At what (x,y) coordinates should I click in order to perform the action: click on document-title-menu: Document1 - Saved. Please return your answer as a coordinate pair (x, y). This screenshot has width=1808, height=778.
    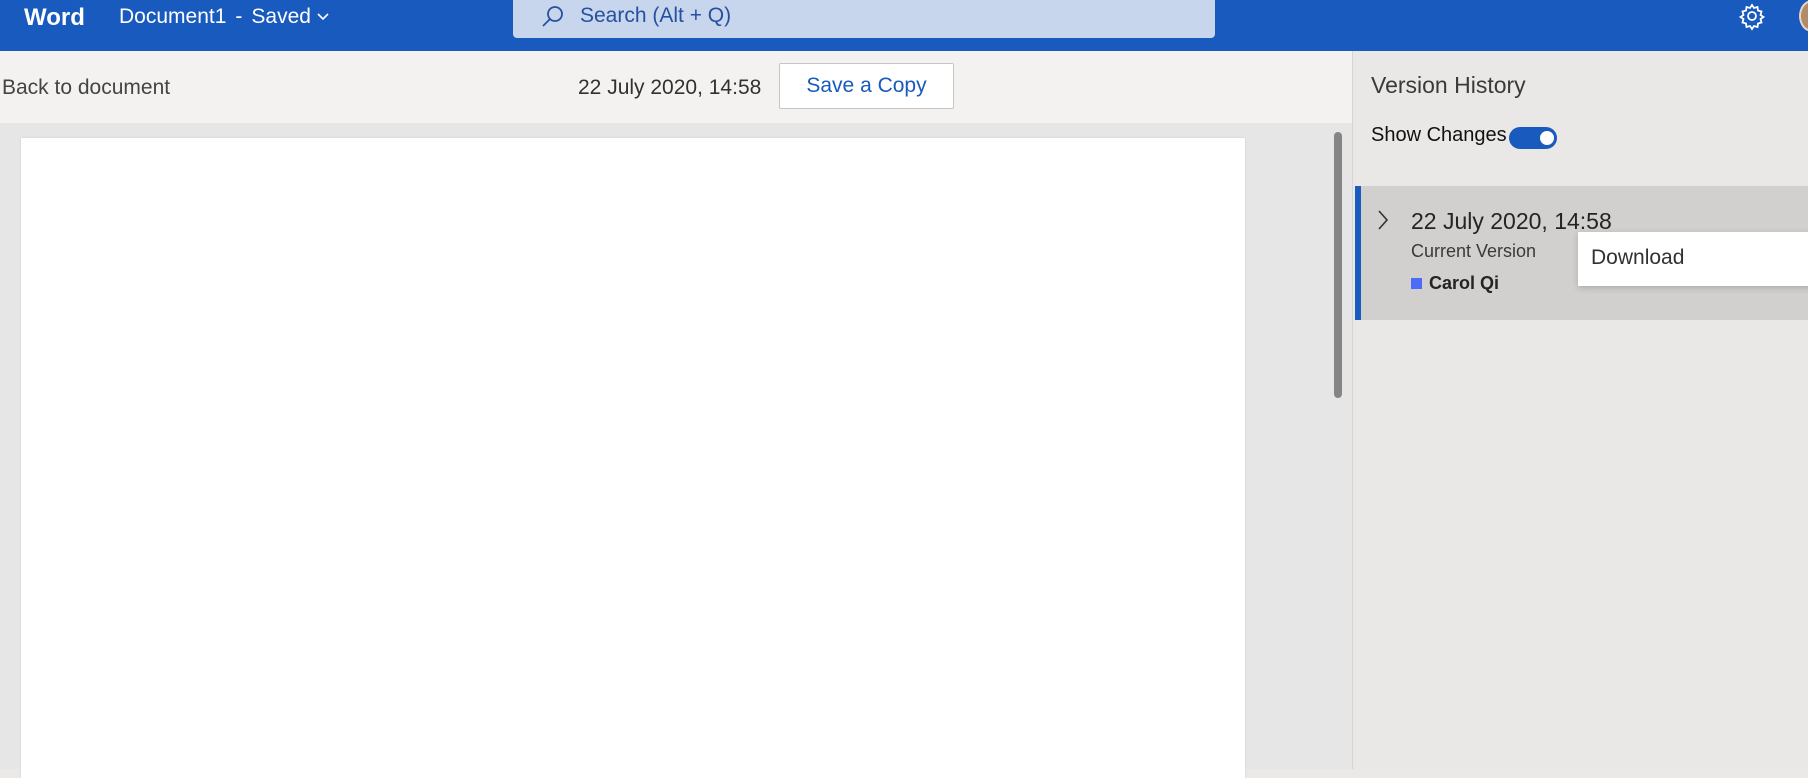
    Looking at the image, I should click on (224, 17).